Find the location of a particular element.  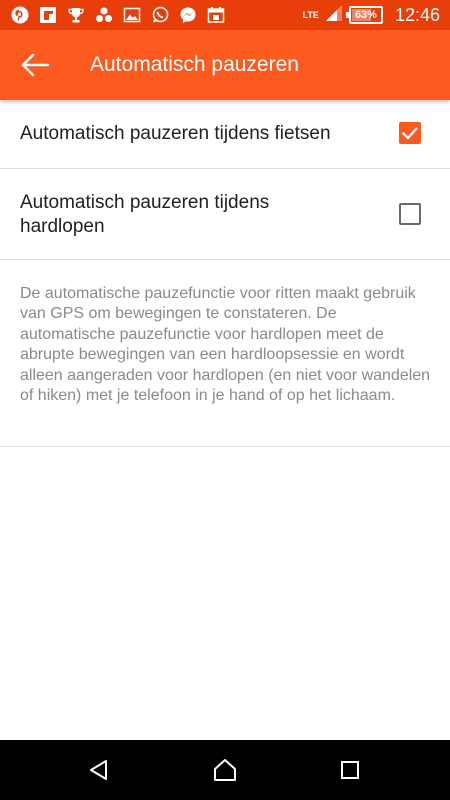

home-icon is located at coordinates (225, 770).